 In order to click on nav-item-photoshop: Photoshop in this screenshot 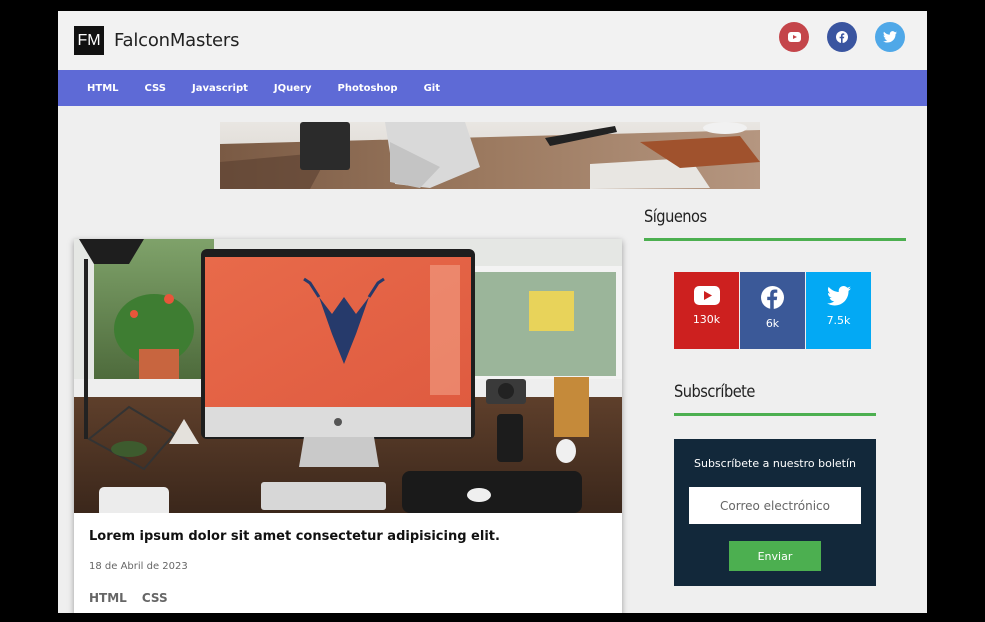, I will do `click(368, 88)`.